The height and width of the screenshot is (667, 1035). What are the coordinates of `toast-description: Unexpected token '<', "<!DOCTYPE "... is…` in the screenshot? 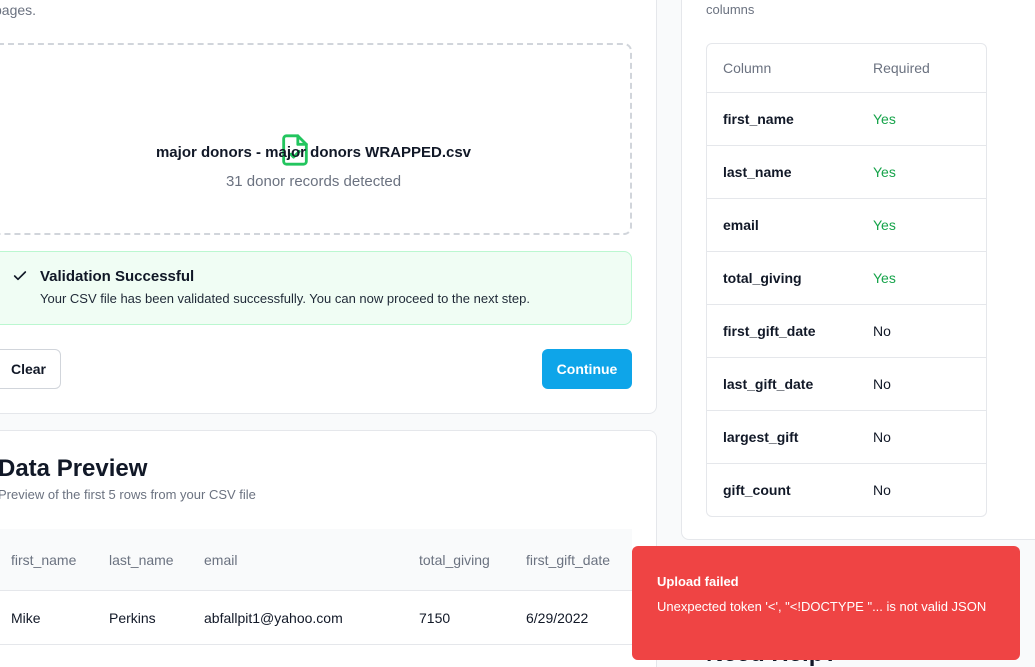 It's located at (822, 606).